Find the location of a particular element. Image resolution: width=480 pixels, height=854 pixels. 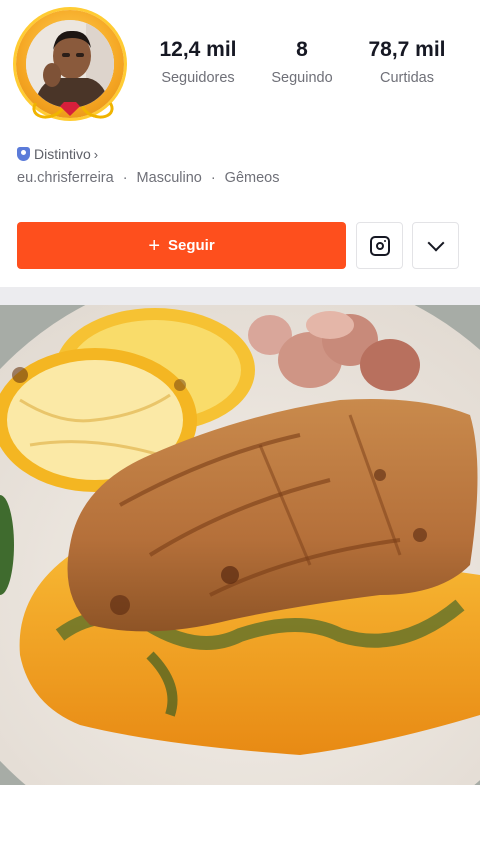

more-options-button is located at coordinates (435, 245).